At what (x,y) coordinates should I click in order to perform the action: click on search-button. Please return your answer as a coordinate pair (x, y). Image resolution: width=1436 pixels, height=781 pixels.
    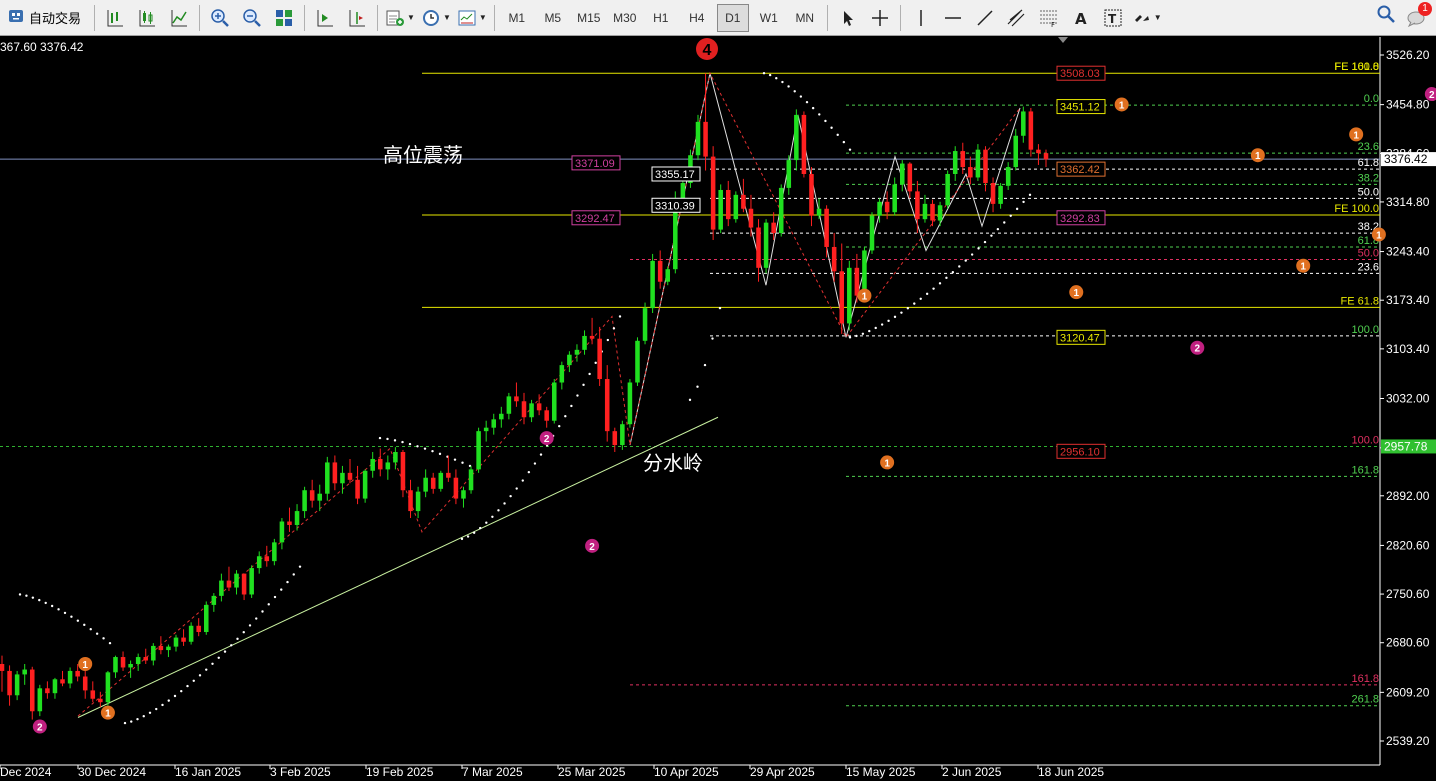
    Looking at the image, I should click on (1386, 16).